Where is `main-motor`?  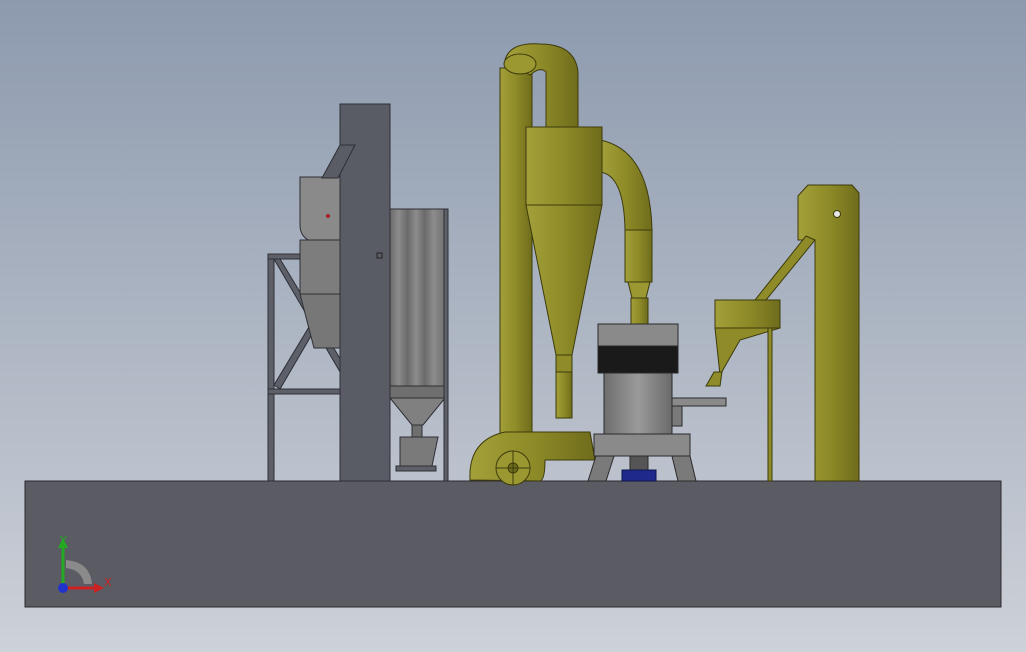
main-motor is located at coordinates (639, 475).